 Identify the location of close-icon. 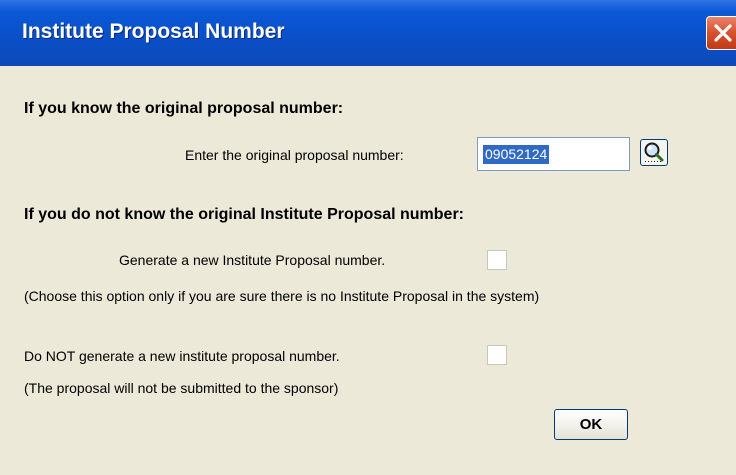
(723, 33).